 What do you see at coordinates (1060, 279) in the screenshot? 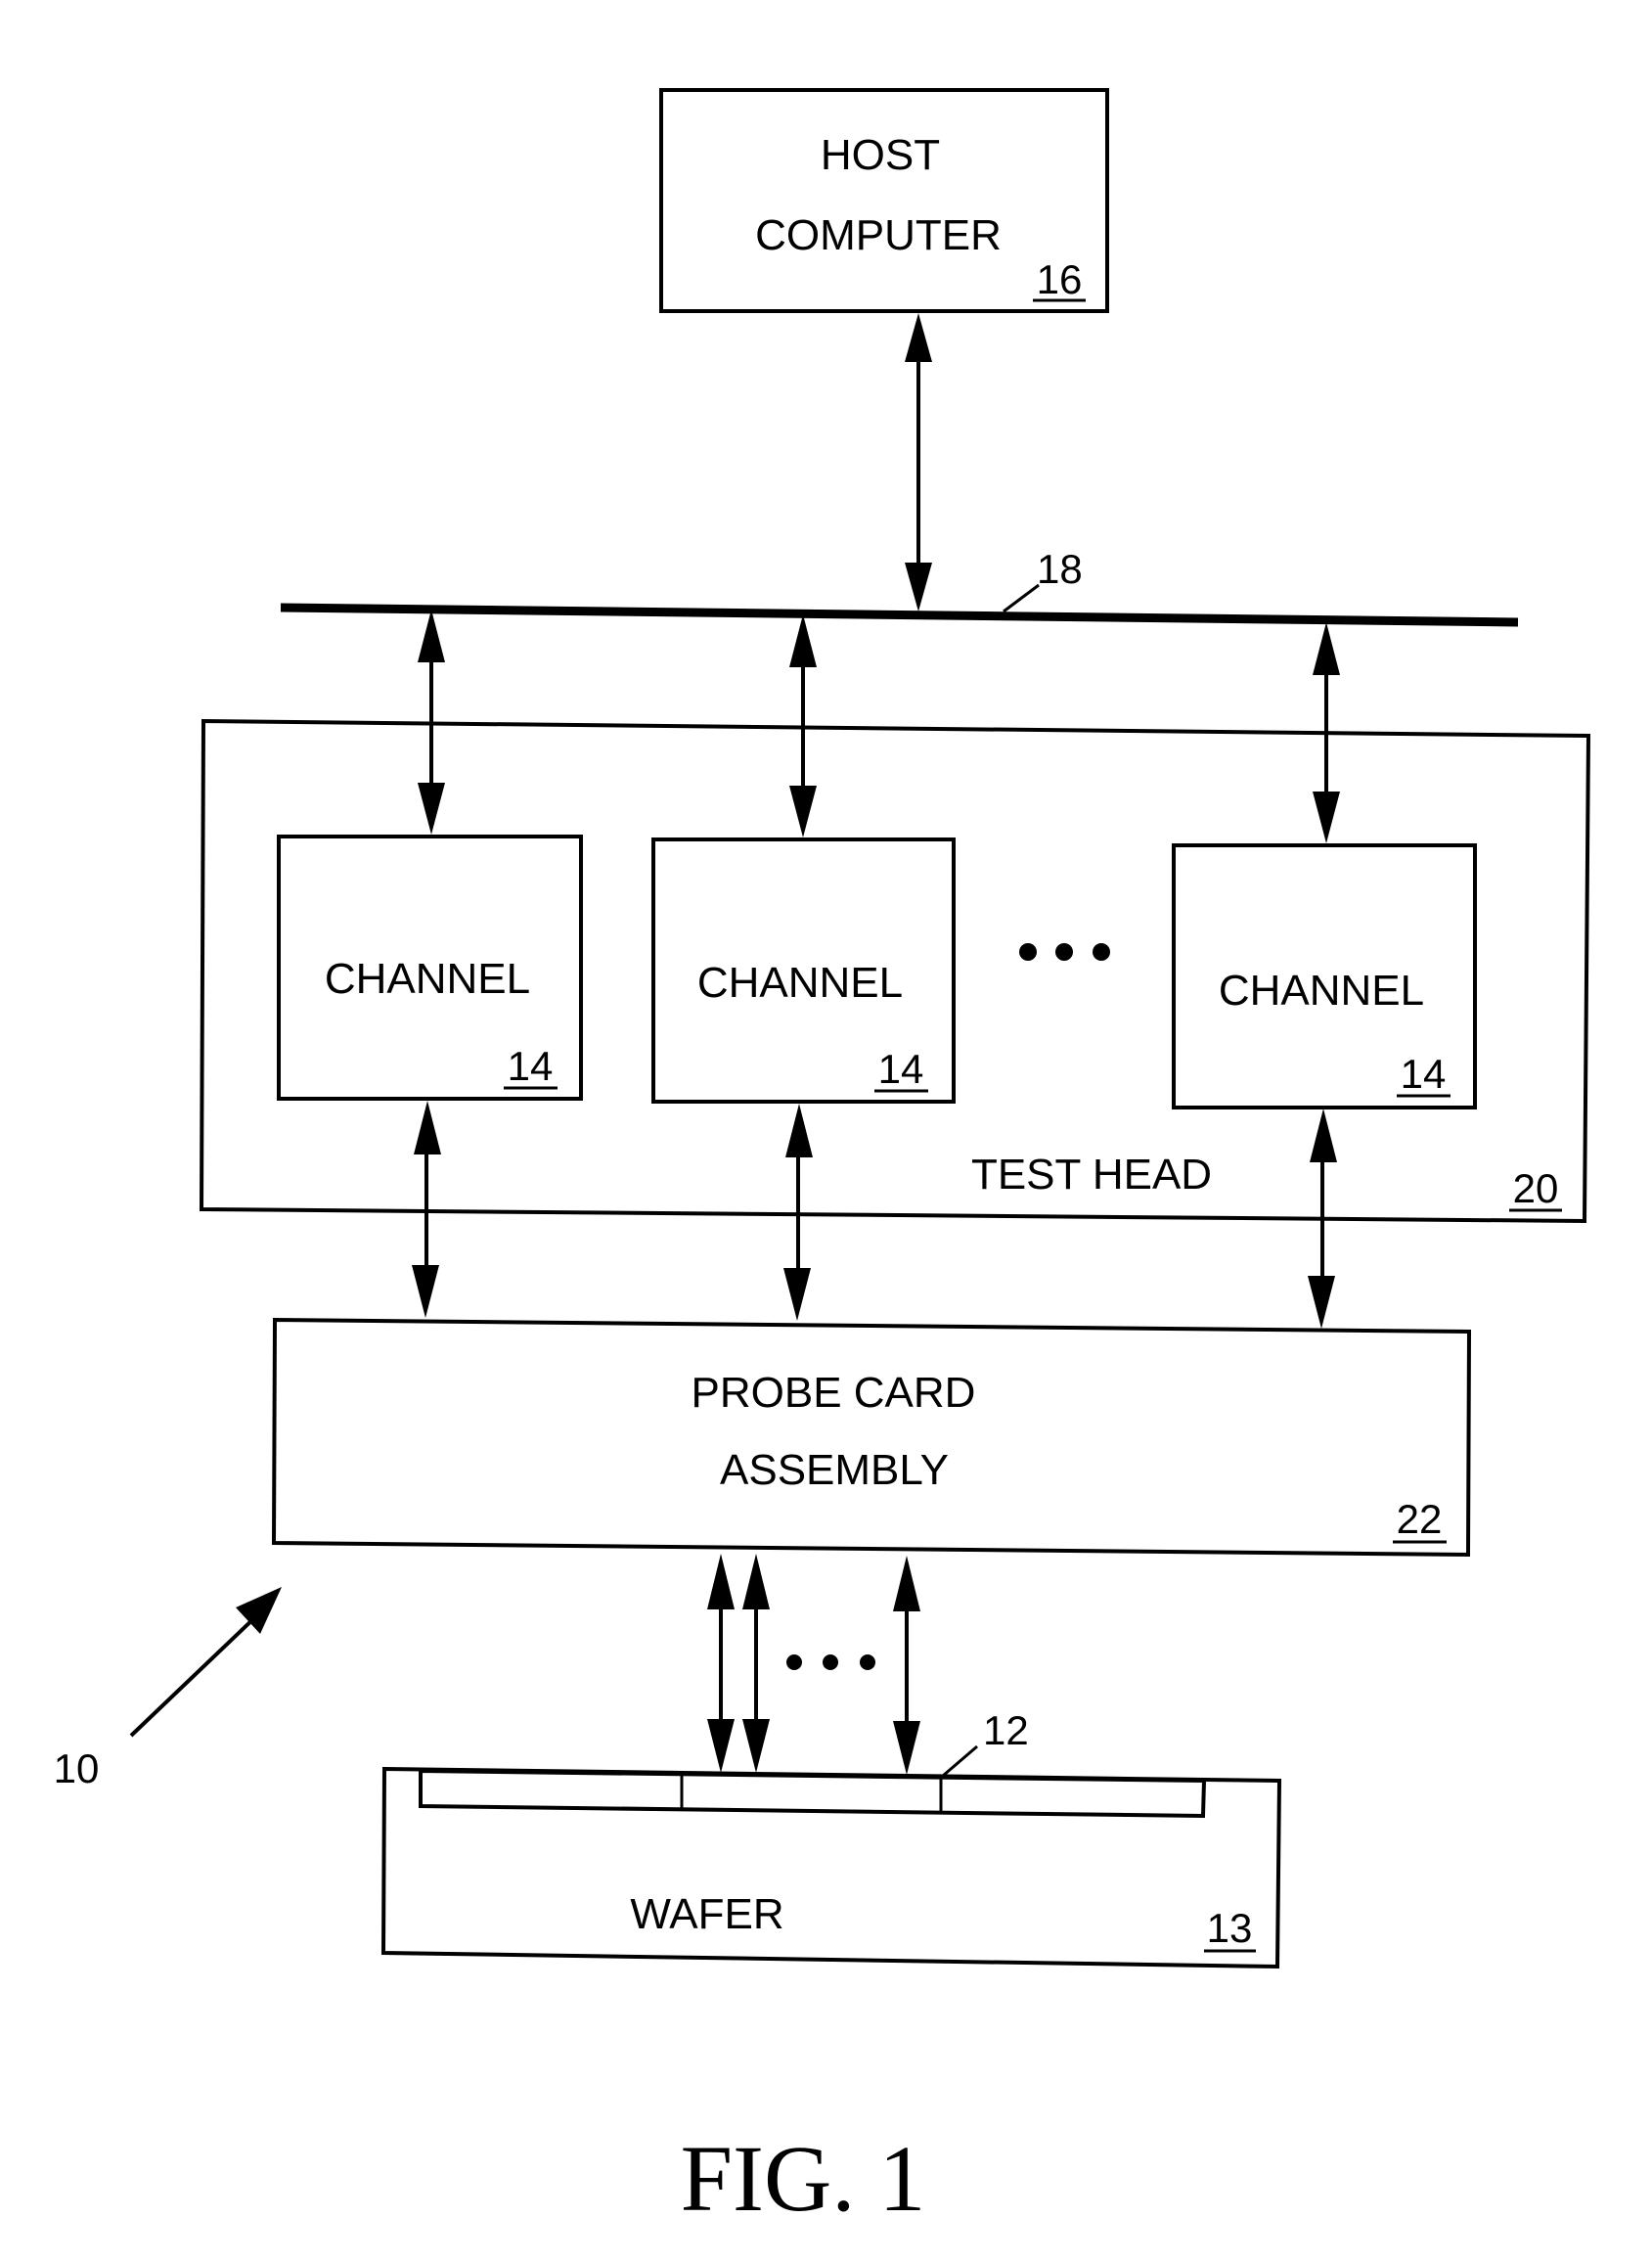
I see `host-ref-number: 16` at bounding box center [1060, 279].